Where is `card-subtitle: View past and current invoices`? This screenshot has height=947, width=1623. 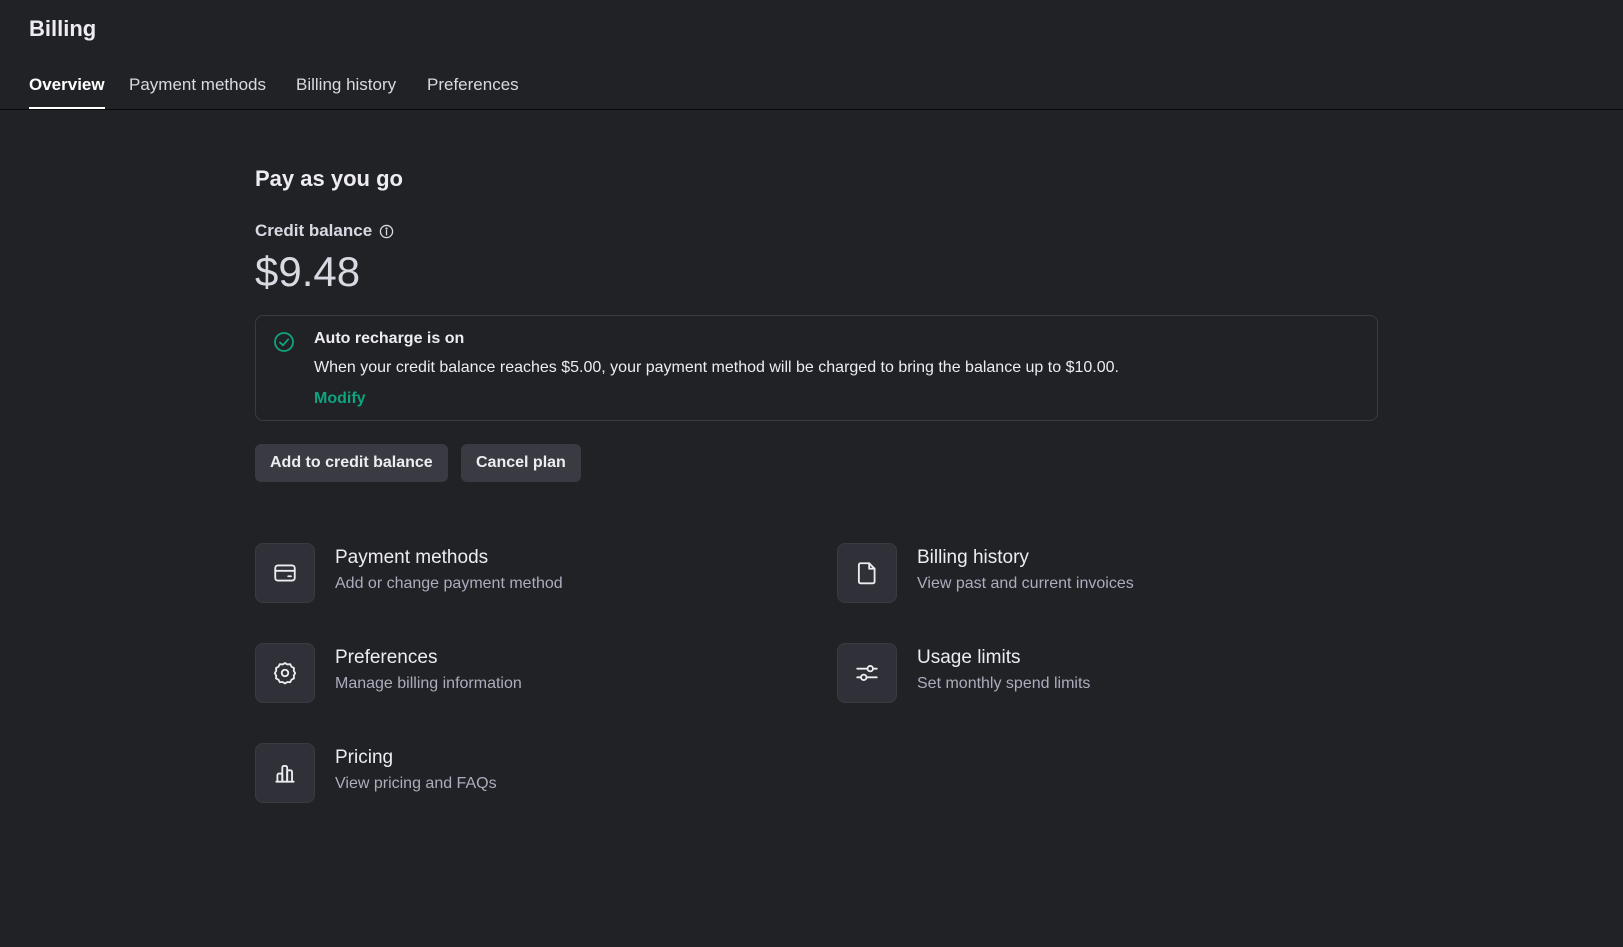 card-subtitle: View past and current invoices is located at coordinates (1025, 583).